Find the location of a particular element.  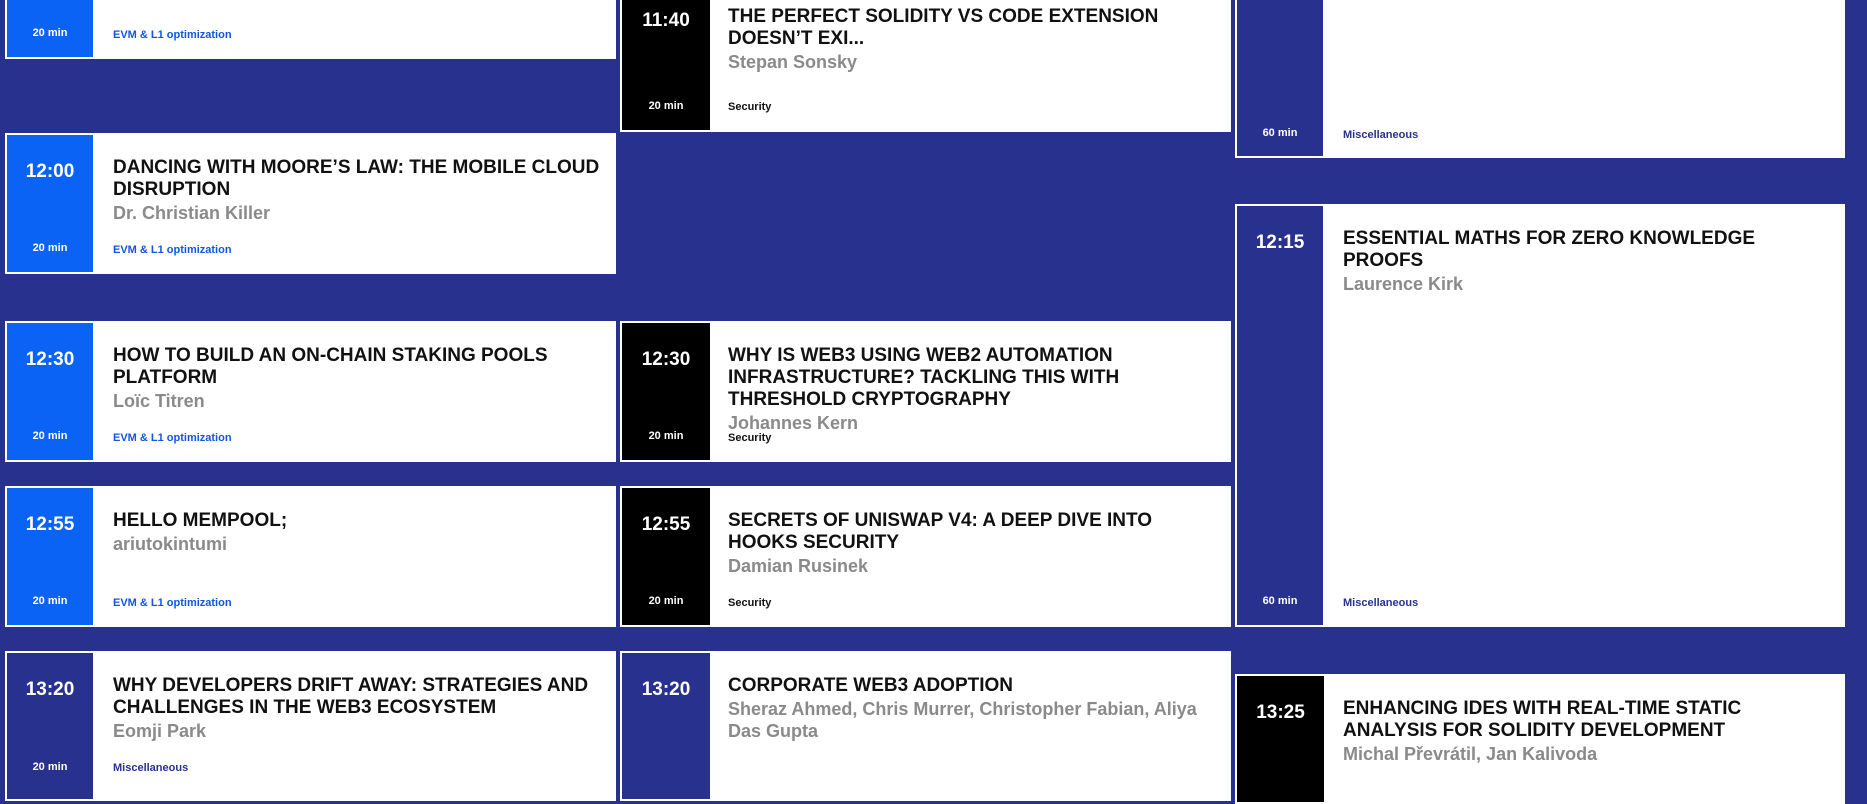

time-bar: 13:25 is located at coordinates (1280, 739).